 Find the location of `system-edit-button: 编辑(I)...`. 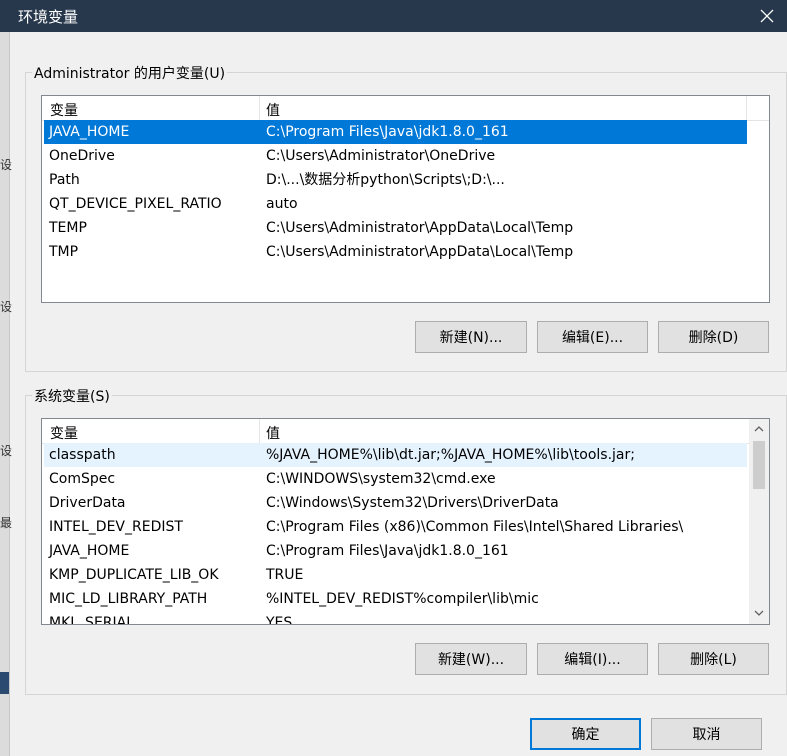

system-edit-button: 编辑(I)... is located at coordinates (592, 659).